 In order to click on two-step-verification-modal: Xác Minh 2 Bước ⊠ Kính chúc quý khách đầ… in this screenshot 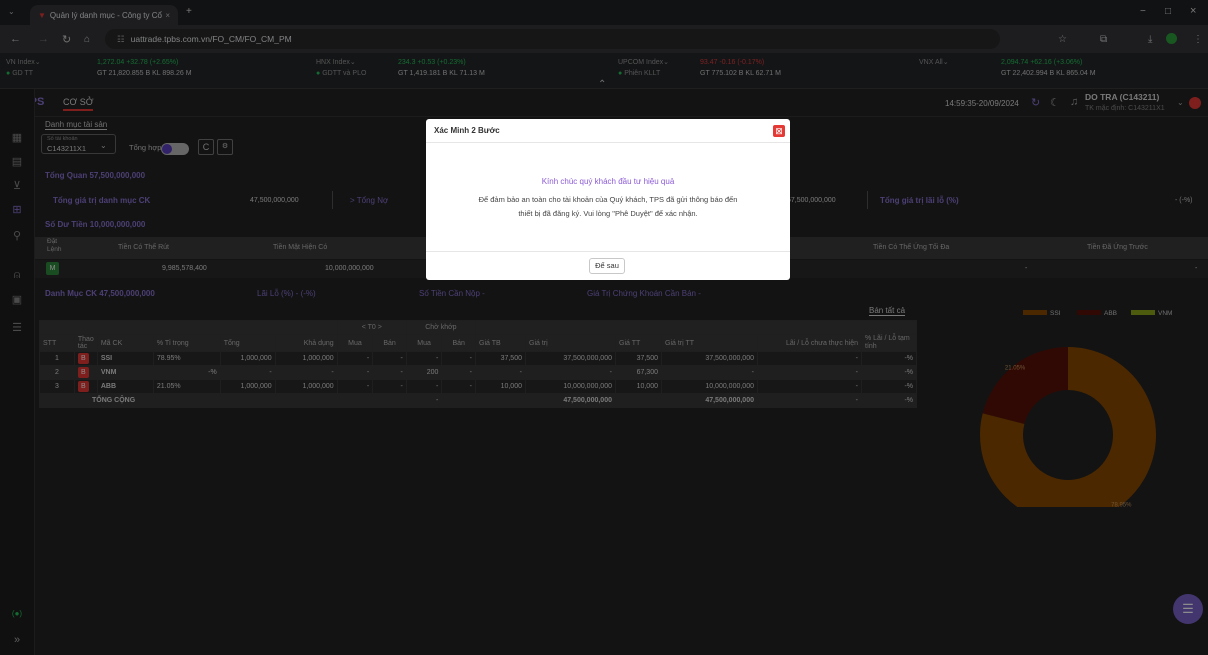, I will do `click(608, 199)`.